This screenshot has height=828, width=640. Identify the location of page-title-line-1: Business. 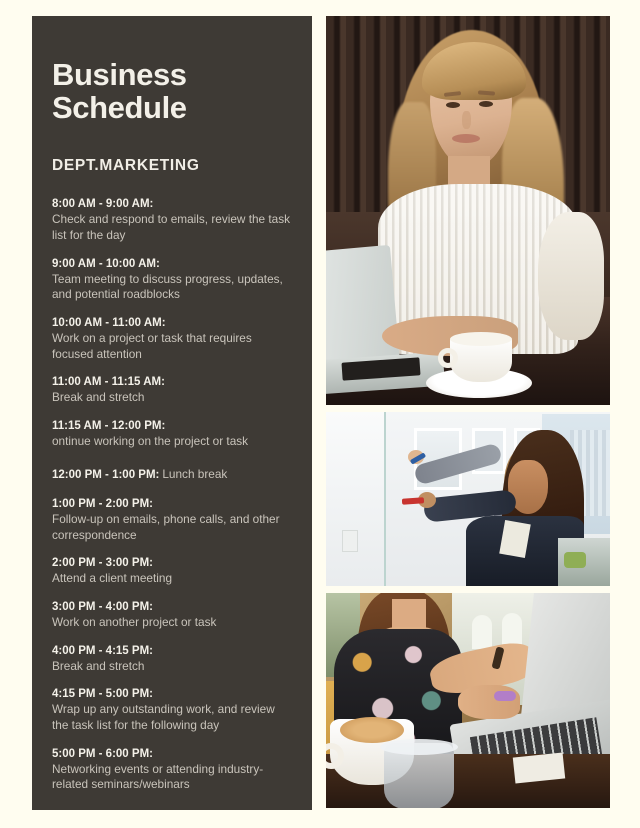
(119, 74).